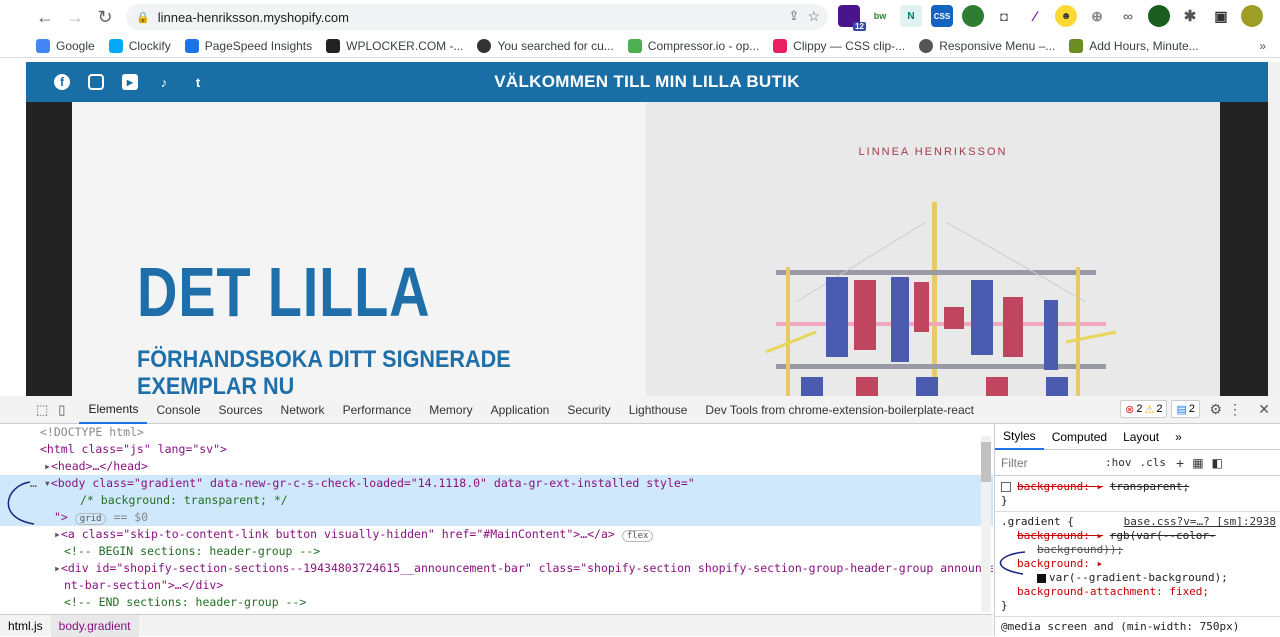 The height and width of the screenshot is (637, 1280). I want to click on pen-extension-icon: ∕, so click(1035, 16).